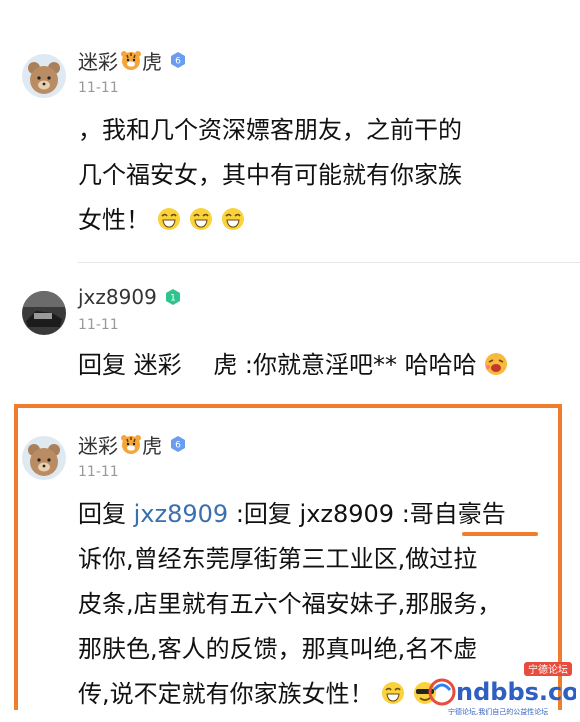  Describe the element at coordinates (318, 220) in the screenshot. I see `comment-line-last: 女性！` at that location.